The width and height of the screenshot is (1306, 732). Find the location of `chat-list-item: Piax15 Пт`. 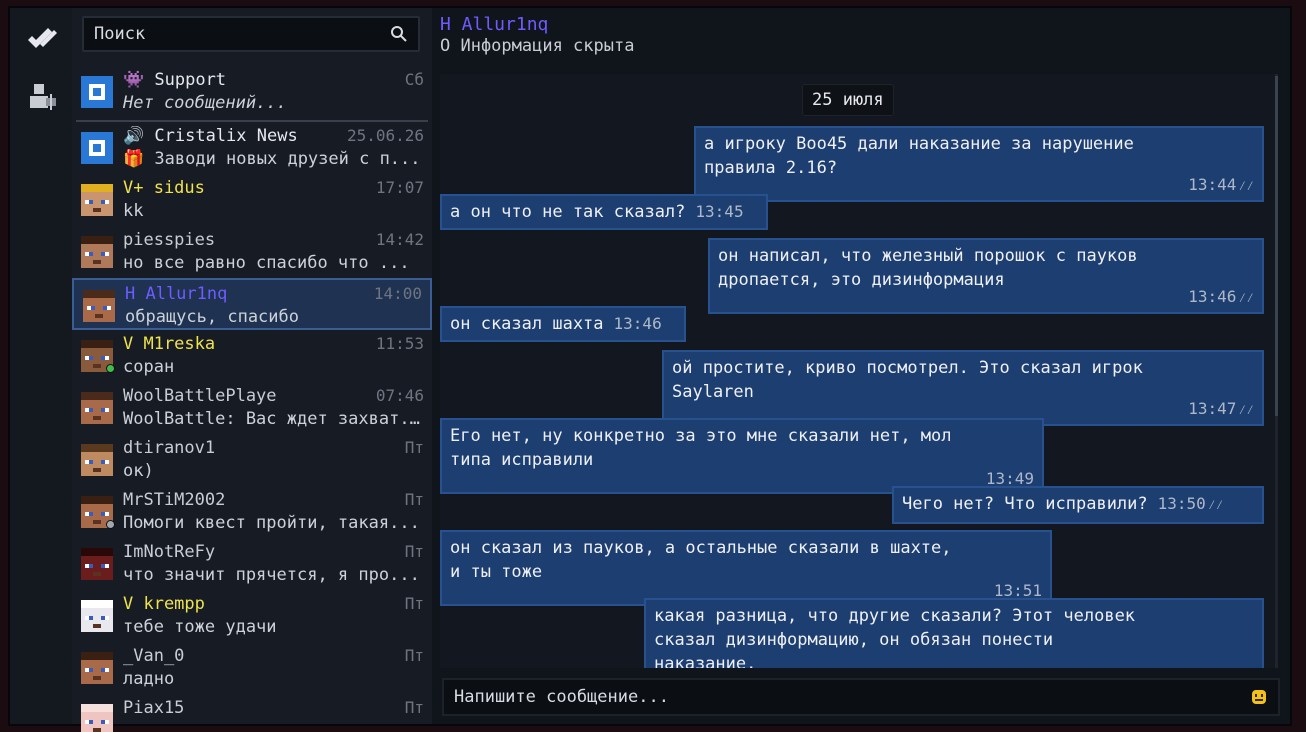

chat-list-item: Piax15 Пт is located at coordinates (252, 713).